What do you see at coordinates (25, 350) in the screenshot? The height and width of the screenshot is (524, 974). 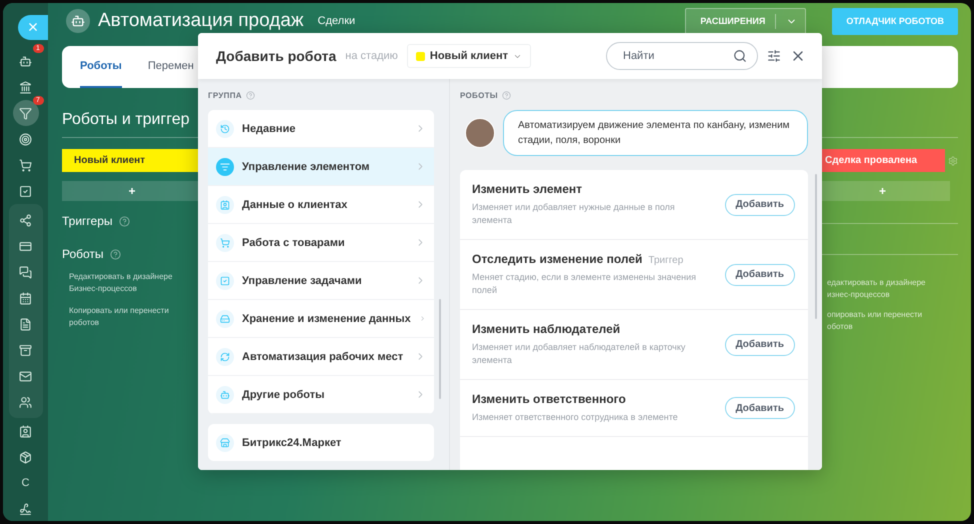 I see `archive-icon` at bounding box center [25, 350].